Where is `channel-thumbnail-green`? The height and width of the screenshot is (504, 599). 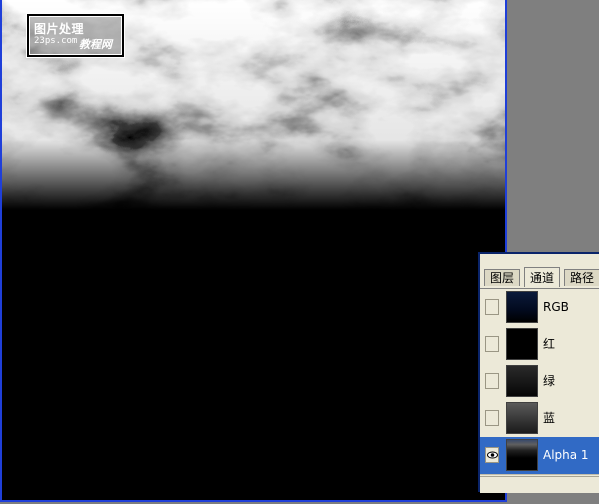
channel-thumbnail-green is located at coordinates (522, 381).